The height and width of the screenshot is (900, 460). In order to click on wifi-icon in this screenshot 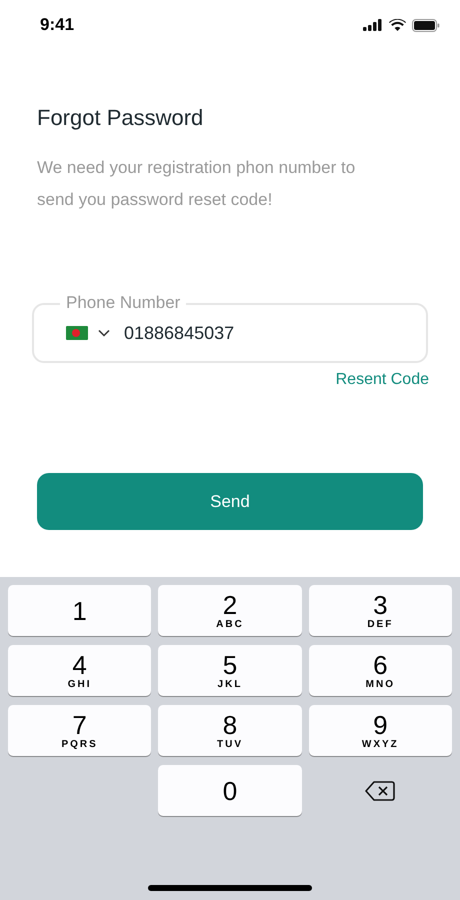, I will do `click(397, 25)`.